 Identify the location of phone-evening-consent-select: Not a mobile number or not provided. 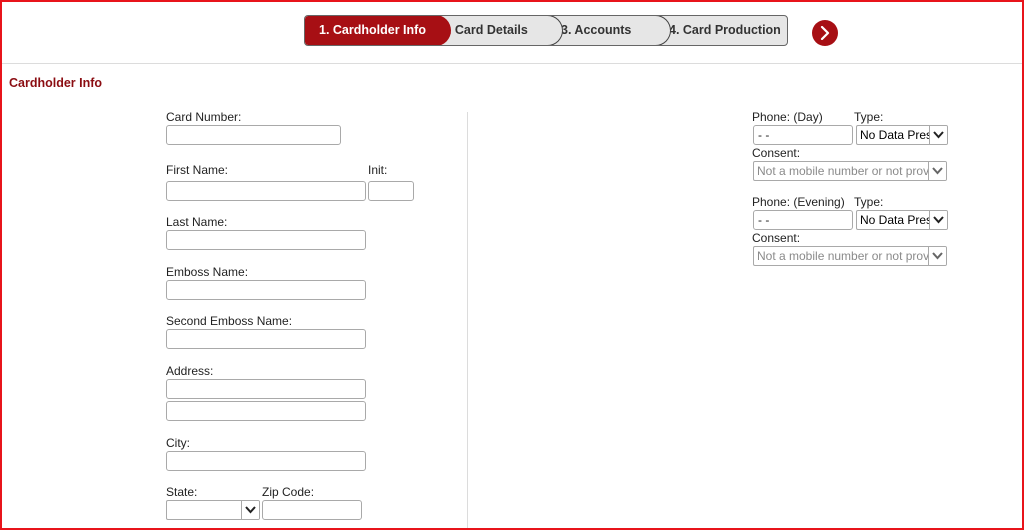
(850, 256).